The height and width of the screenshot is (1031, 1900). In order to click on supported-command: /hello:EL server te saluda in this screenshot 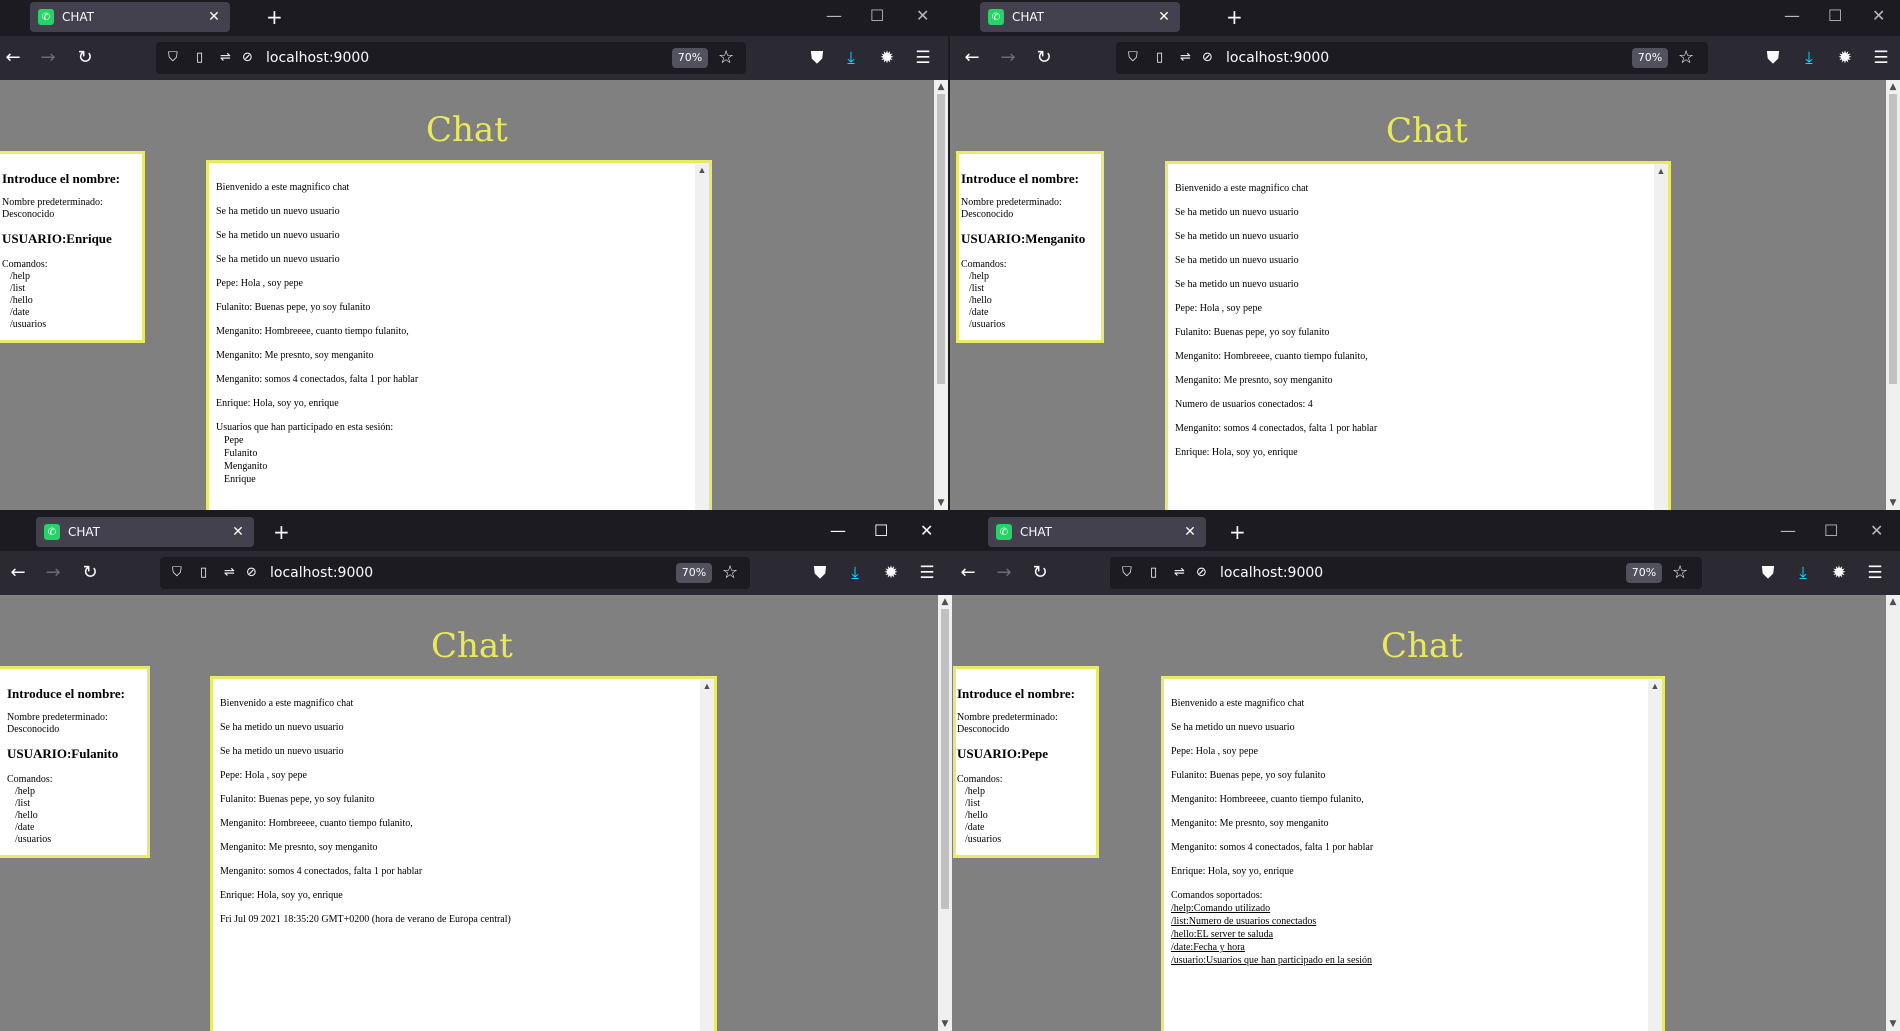, I will do `click(1406, 934)`.